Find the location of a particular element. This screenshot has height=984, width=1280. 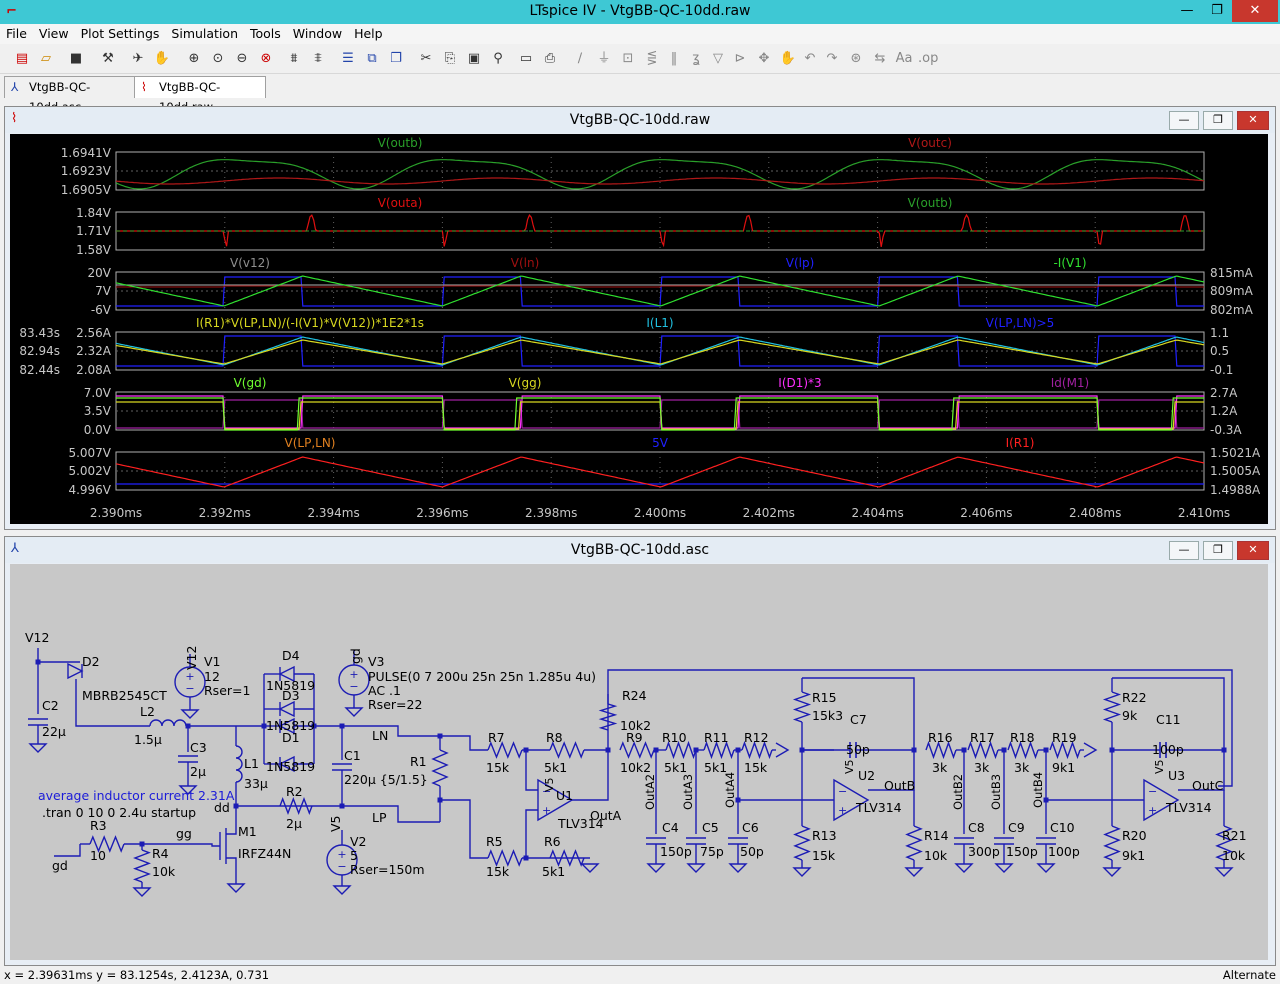

menu-file: File is located at coordinates (16, 33).